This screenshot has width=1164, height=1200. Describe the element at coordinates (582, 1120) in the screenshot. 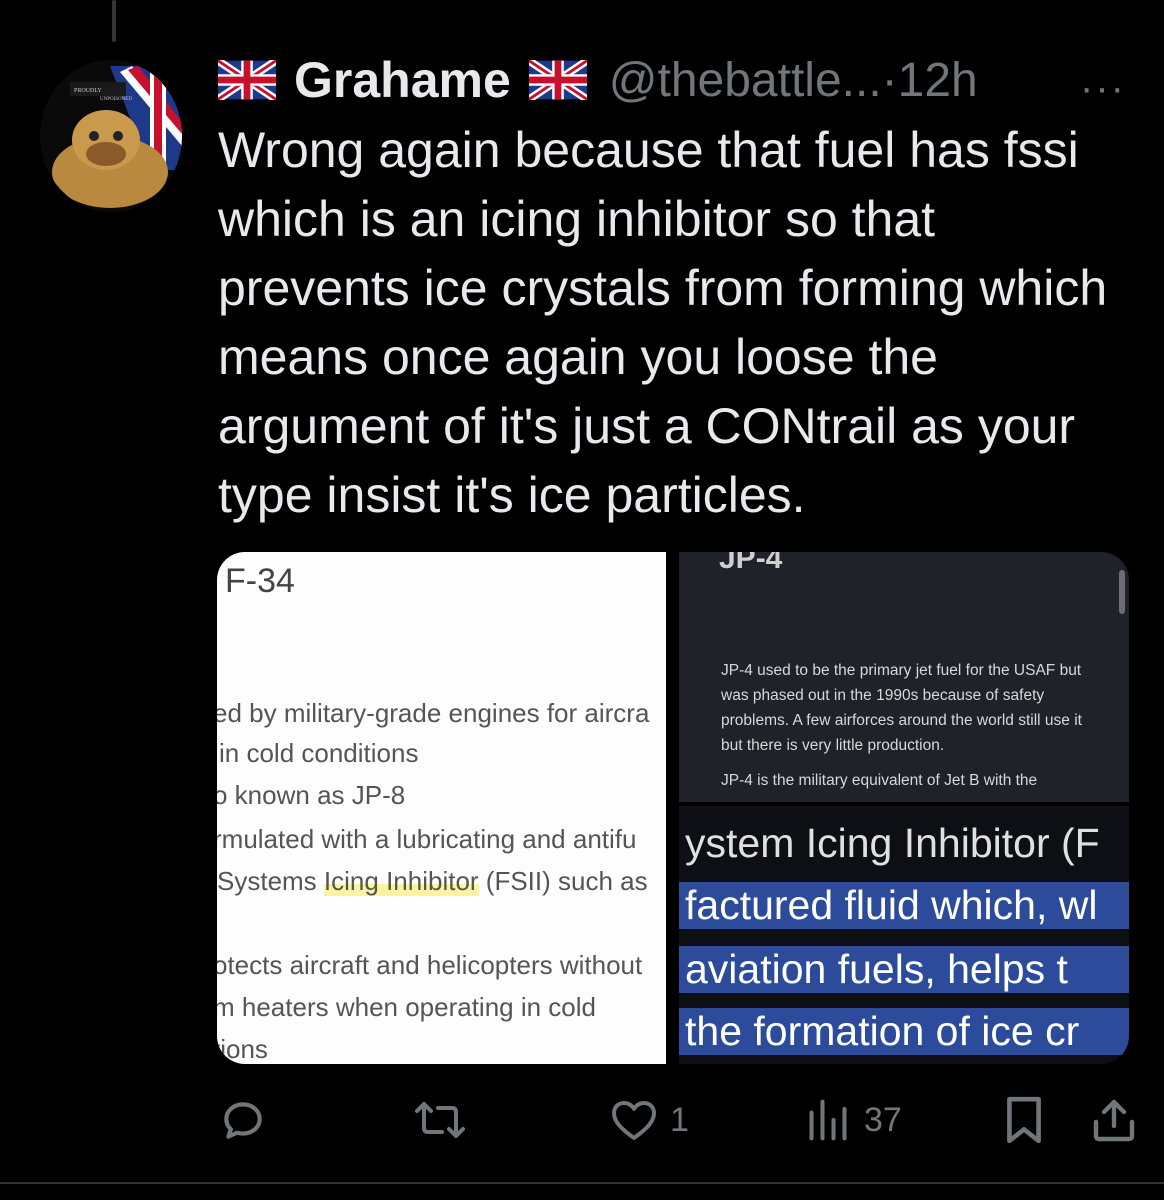

I see `tweet-actions: 1 37` at that location.